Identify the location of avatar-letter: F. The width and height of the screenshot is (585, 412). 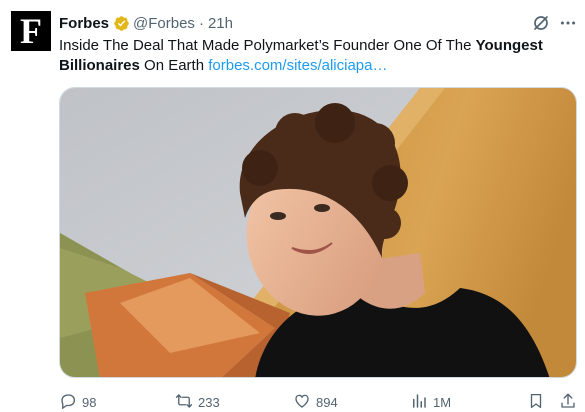
(31, 31).